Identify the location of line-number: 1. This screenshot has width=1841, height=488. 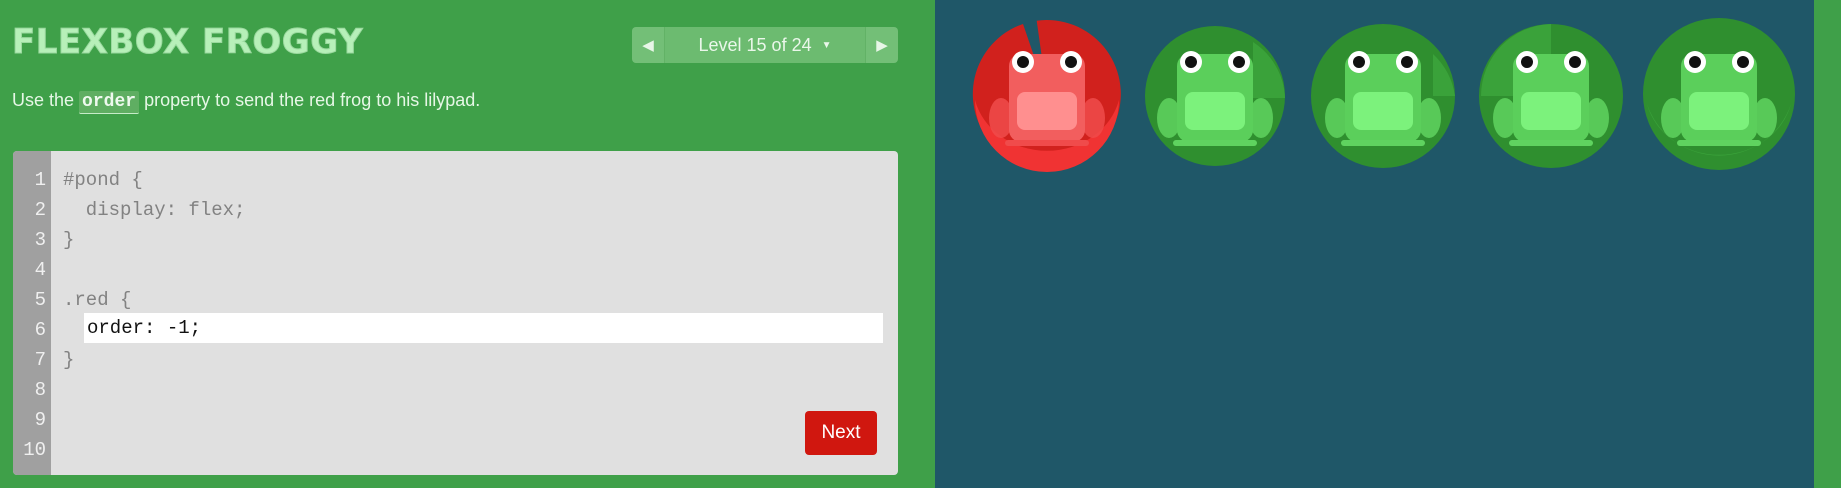
(40, 180).